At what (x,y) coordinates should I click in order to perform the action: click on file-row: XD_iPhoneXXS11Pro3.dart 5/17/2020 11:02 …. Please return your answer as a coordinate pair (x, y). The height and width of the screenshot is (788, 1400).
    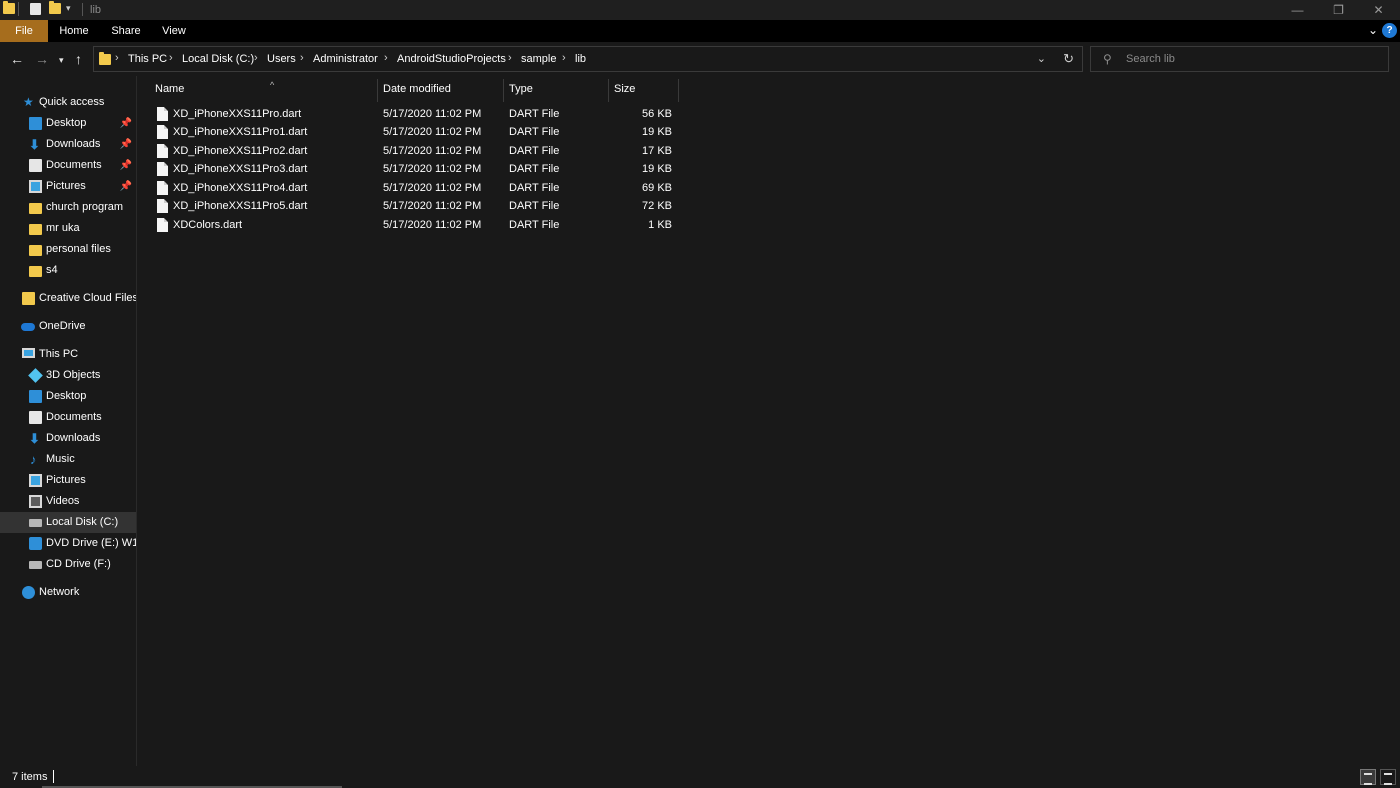
    Looking at the image, I should click on (426, 169).